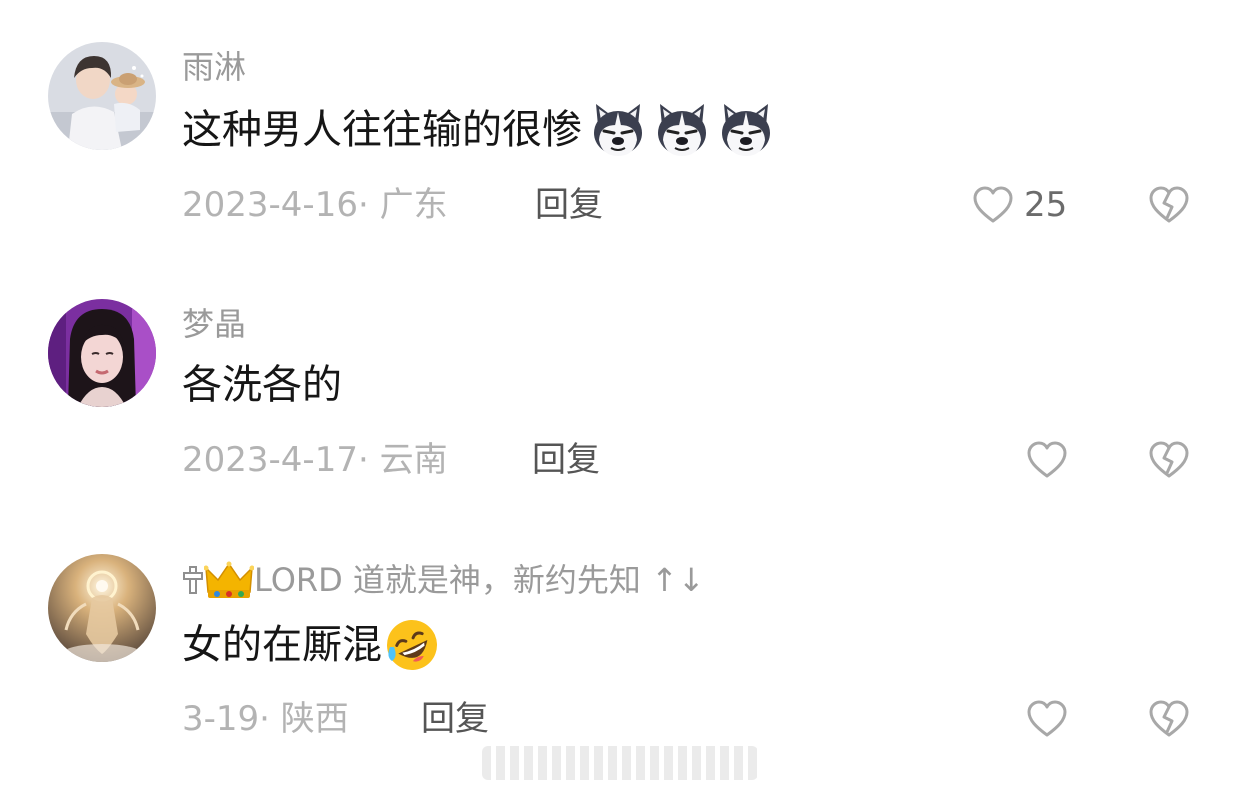  I want to click on comment-text-body: 这种男人往往输的很惨, so click(382, 130).